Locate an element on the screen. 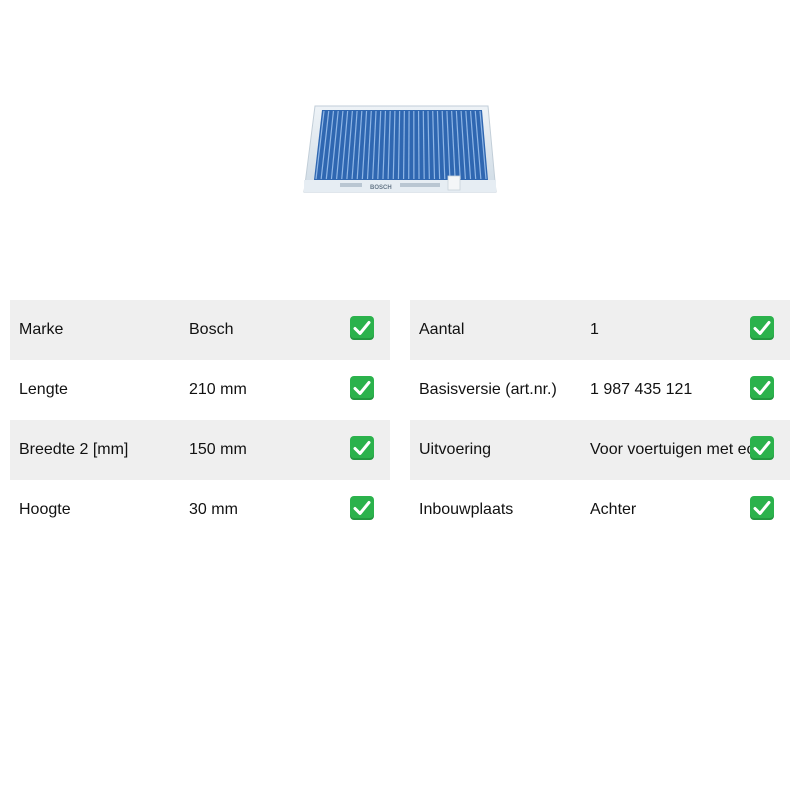 The image size is (800, 800). spec-label: Basisversie (art.nr.) is located at coordinates (488, 389).